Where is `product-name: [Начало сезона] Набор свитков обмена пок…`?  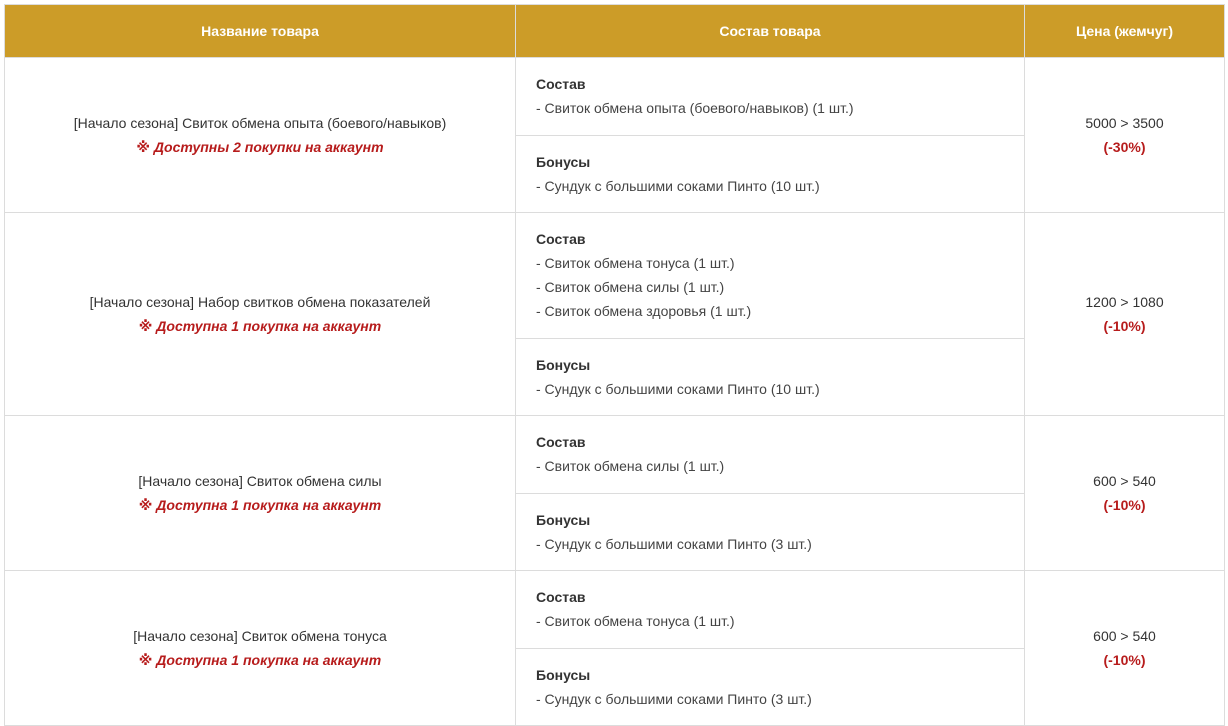
product-name: [Начало сезона] Набор свитков обмена пок… is located at coordinates (260, 302).